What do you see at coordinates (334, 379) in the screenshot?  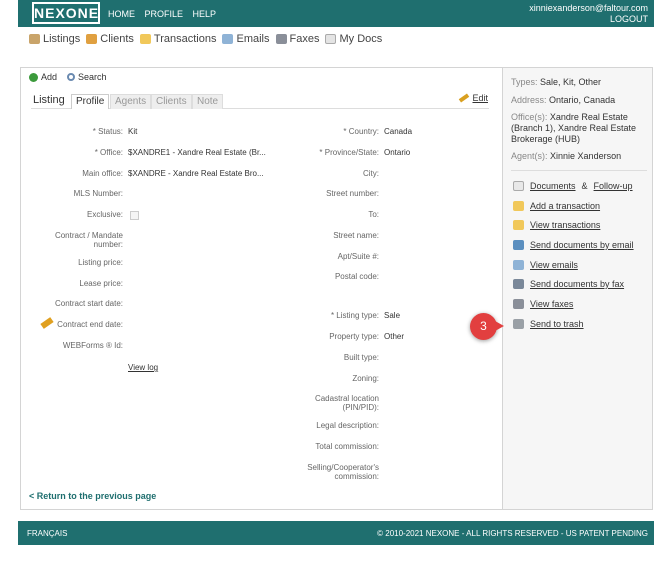 I see `field-zoning: Zoning:` at bounding box center [334, 379].